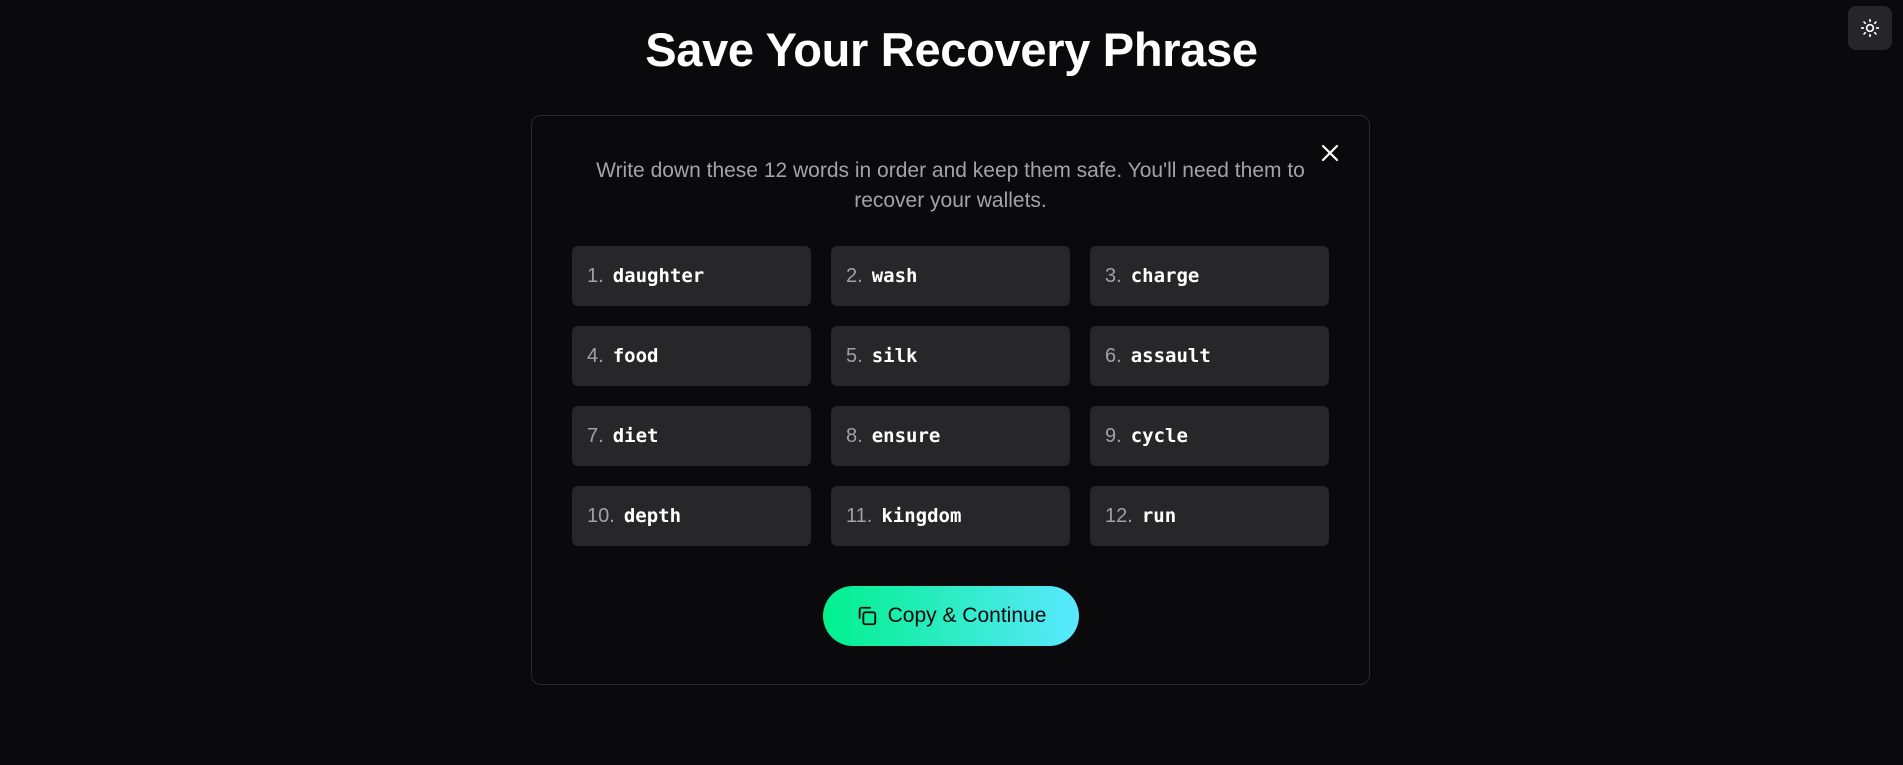 Image resolution: width=1903 pixels, height=765 pixels. I want to click on recovery-word-1: 1. daughter, so click(691, 276).